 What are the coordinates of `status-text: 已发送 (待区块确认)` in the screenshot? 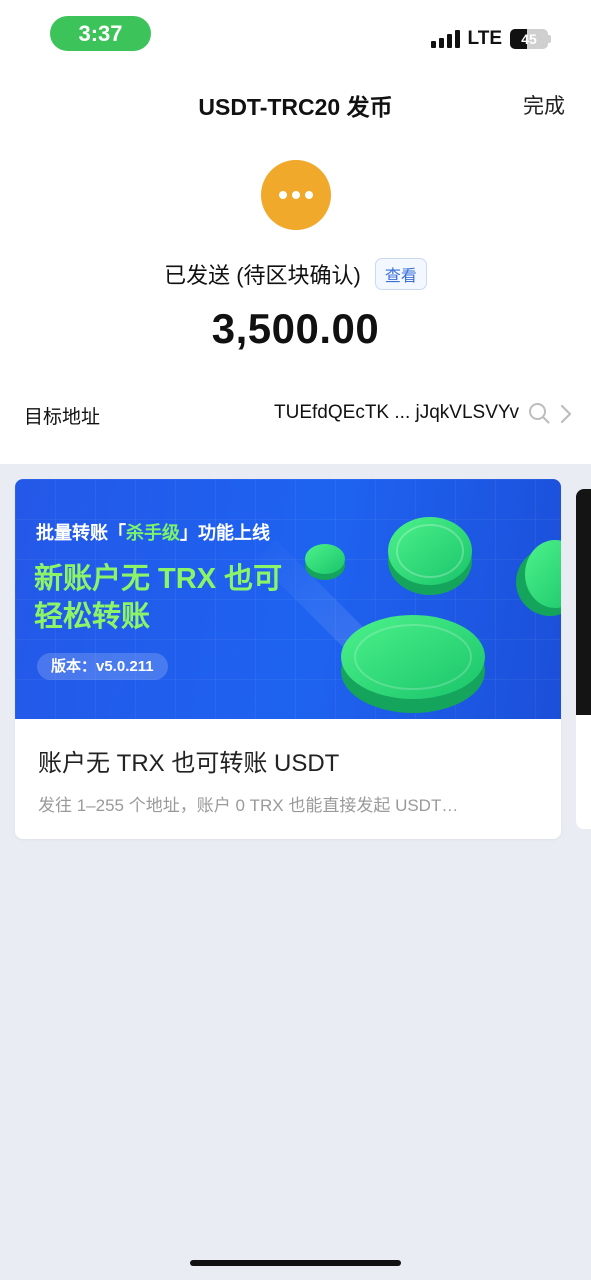 It's located at (262, 275).